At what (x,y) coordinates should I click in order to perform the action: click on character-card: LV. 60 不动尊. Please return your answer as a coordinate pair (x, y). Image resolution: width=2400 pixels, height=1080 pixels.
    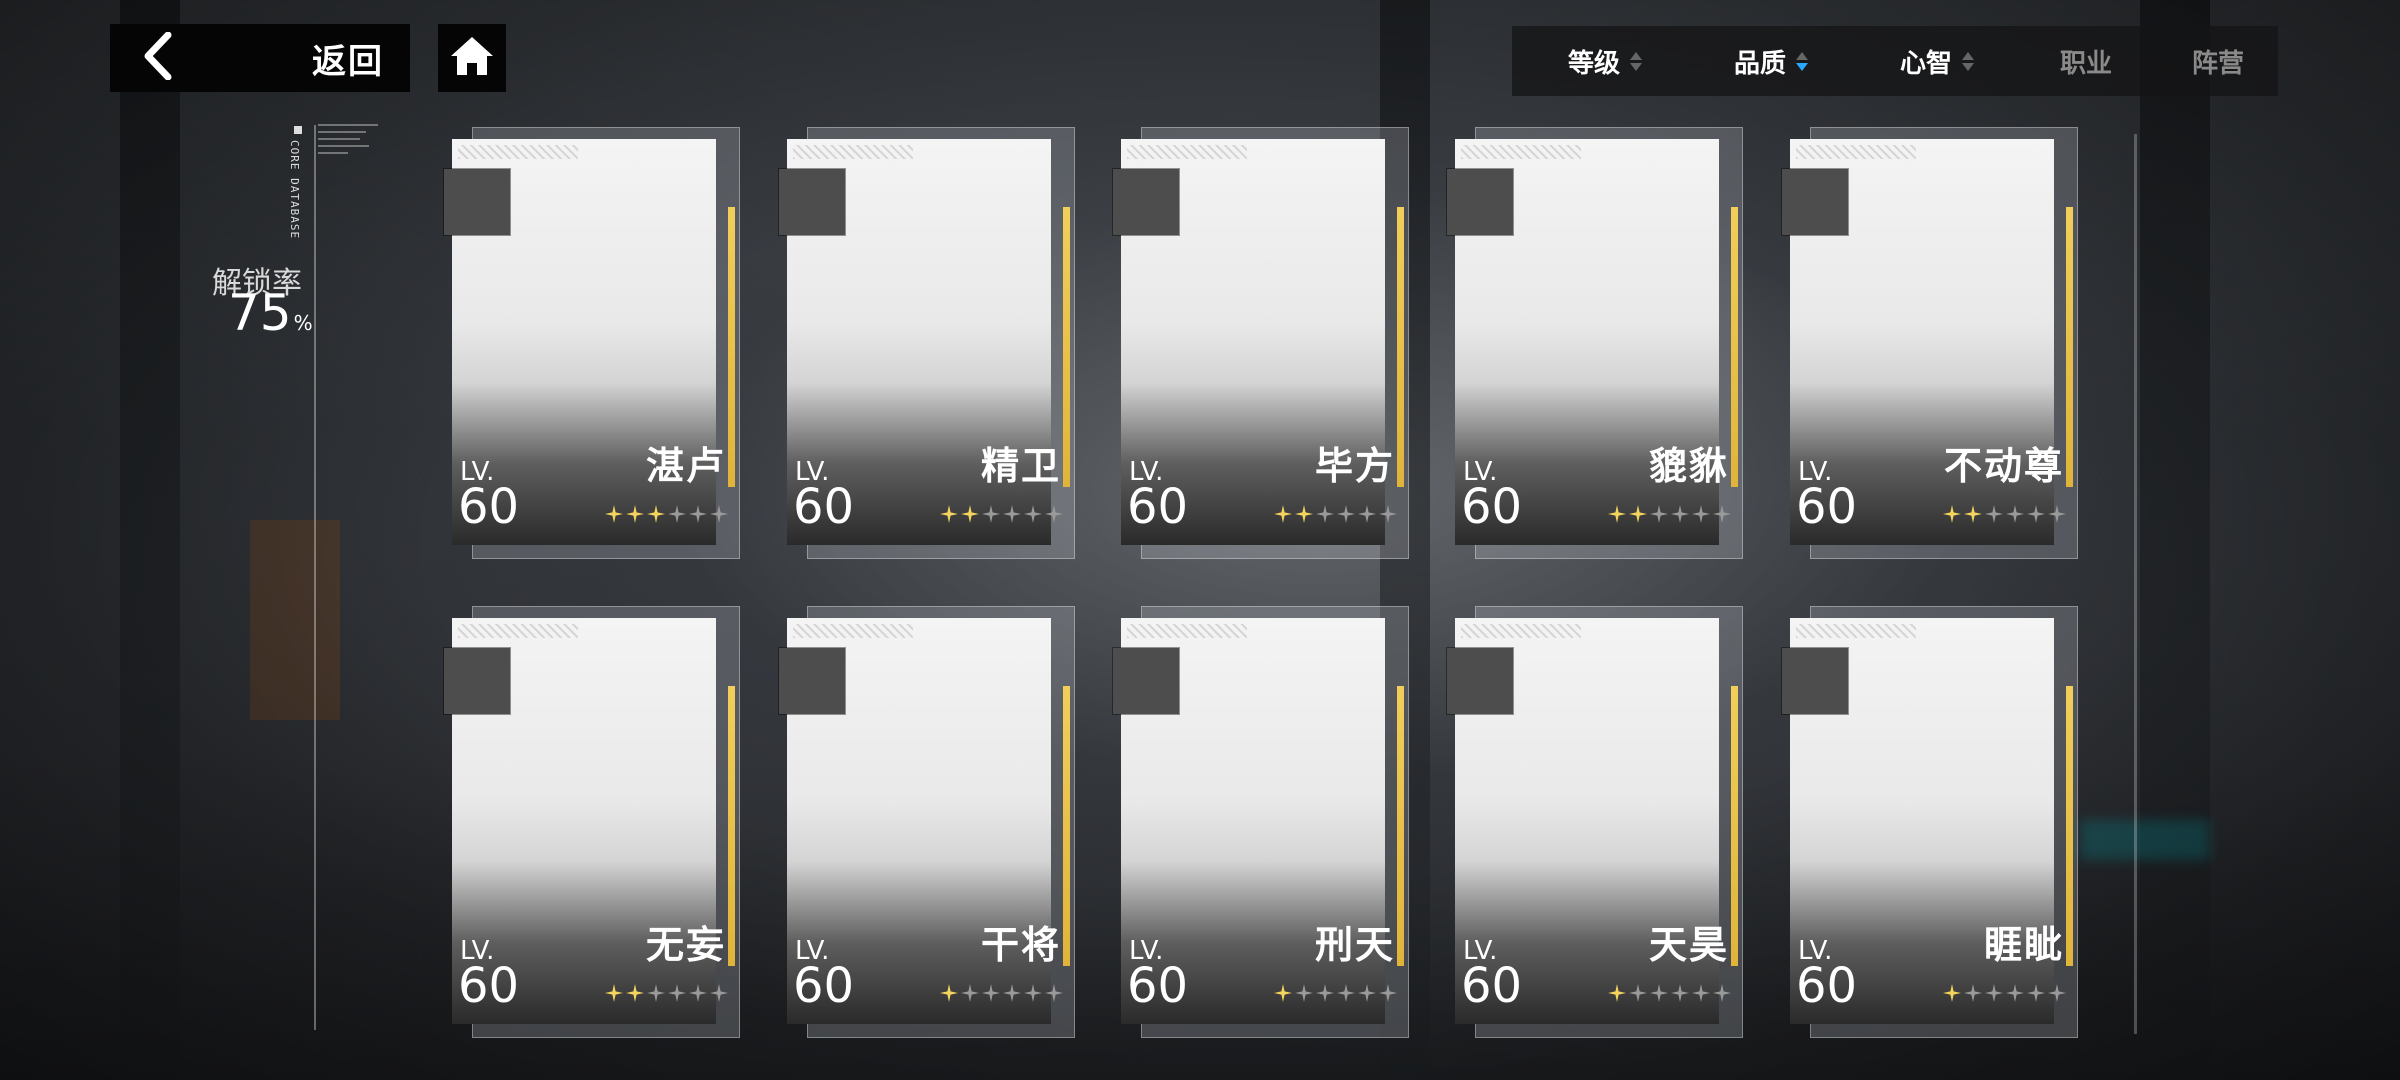
    Looking at the image, I should click on (1930, 343).